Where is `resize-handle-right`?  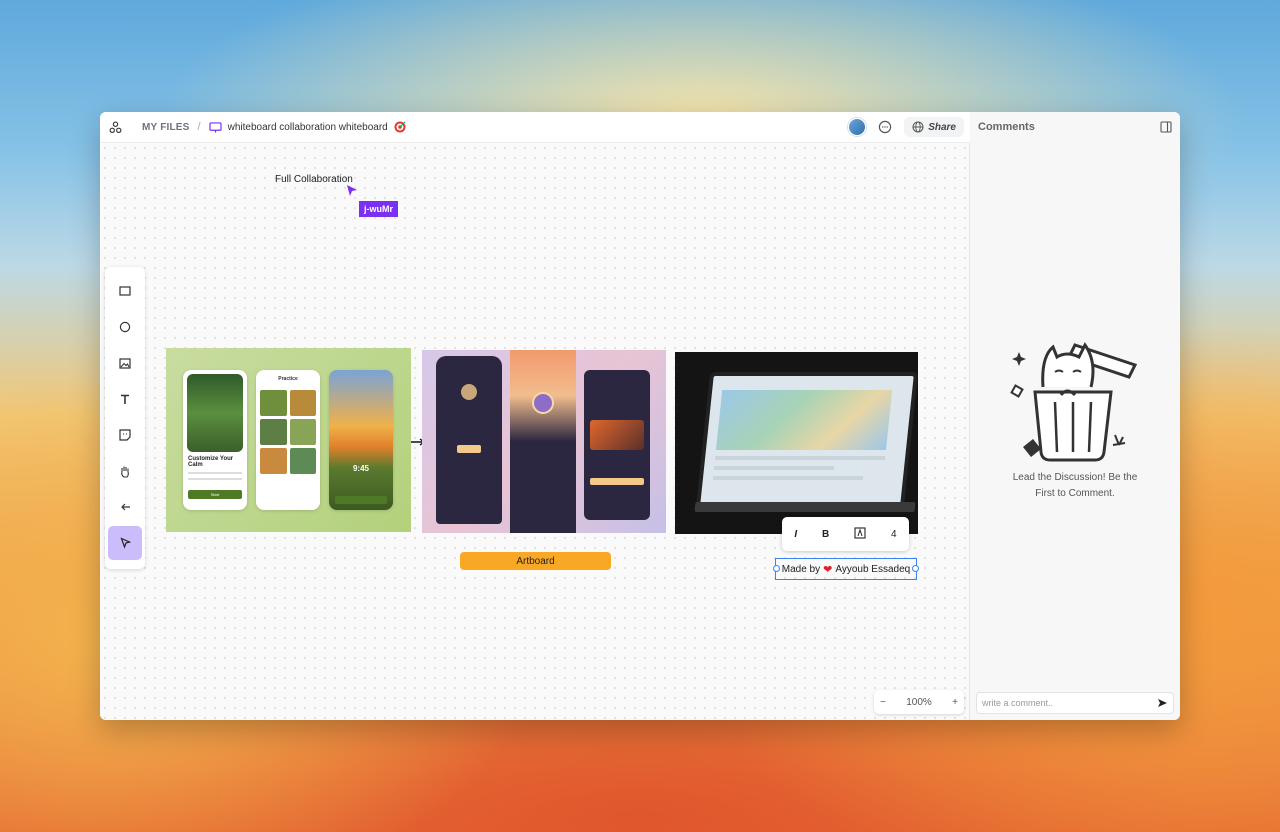 resize-handle-right is located at coordinates (915, 568).